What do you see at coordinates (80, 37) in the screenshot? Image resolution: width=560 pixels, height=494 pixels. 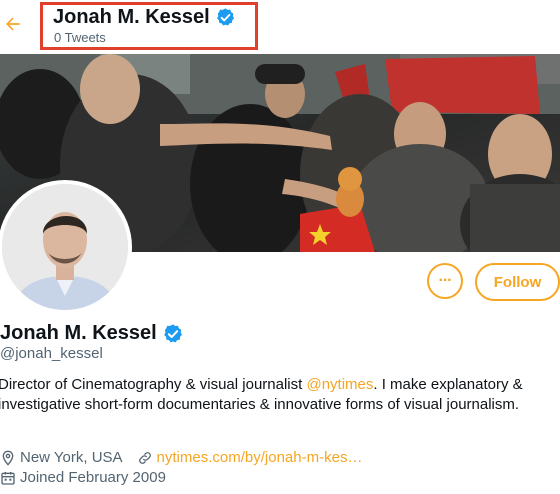 I see `tweet-count: 0 Tweets` at bounding box center [80, 37].